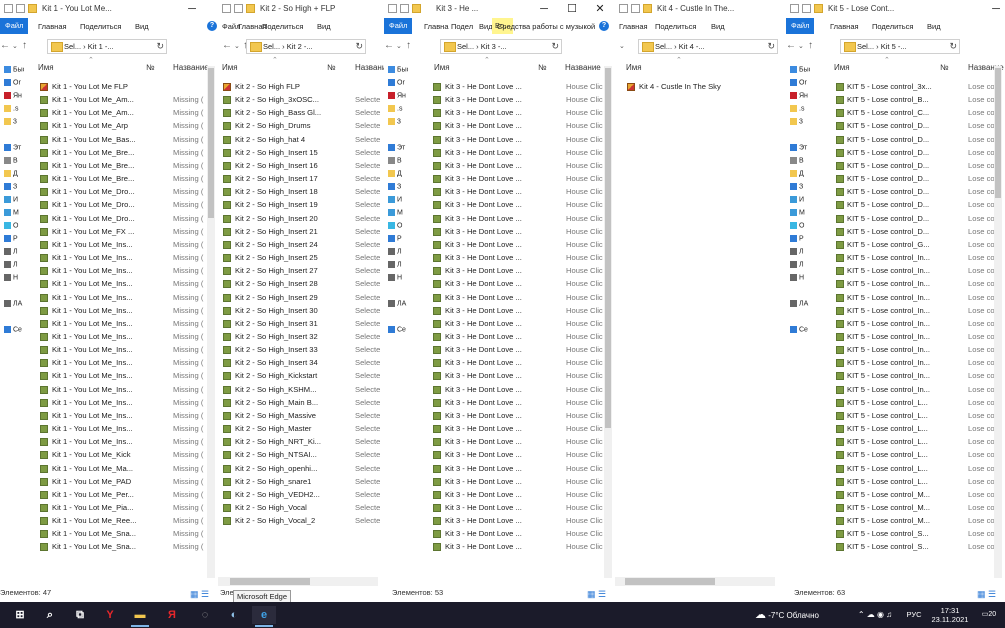 The width and height of the screenshot is (1005, 628). I want to click on file-row: Kit 2 - So High_Insert 24 Selecte, so click(301, 245).